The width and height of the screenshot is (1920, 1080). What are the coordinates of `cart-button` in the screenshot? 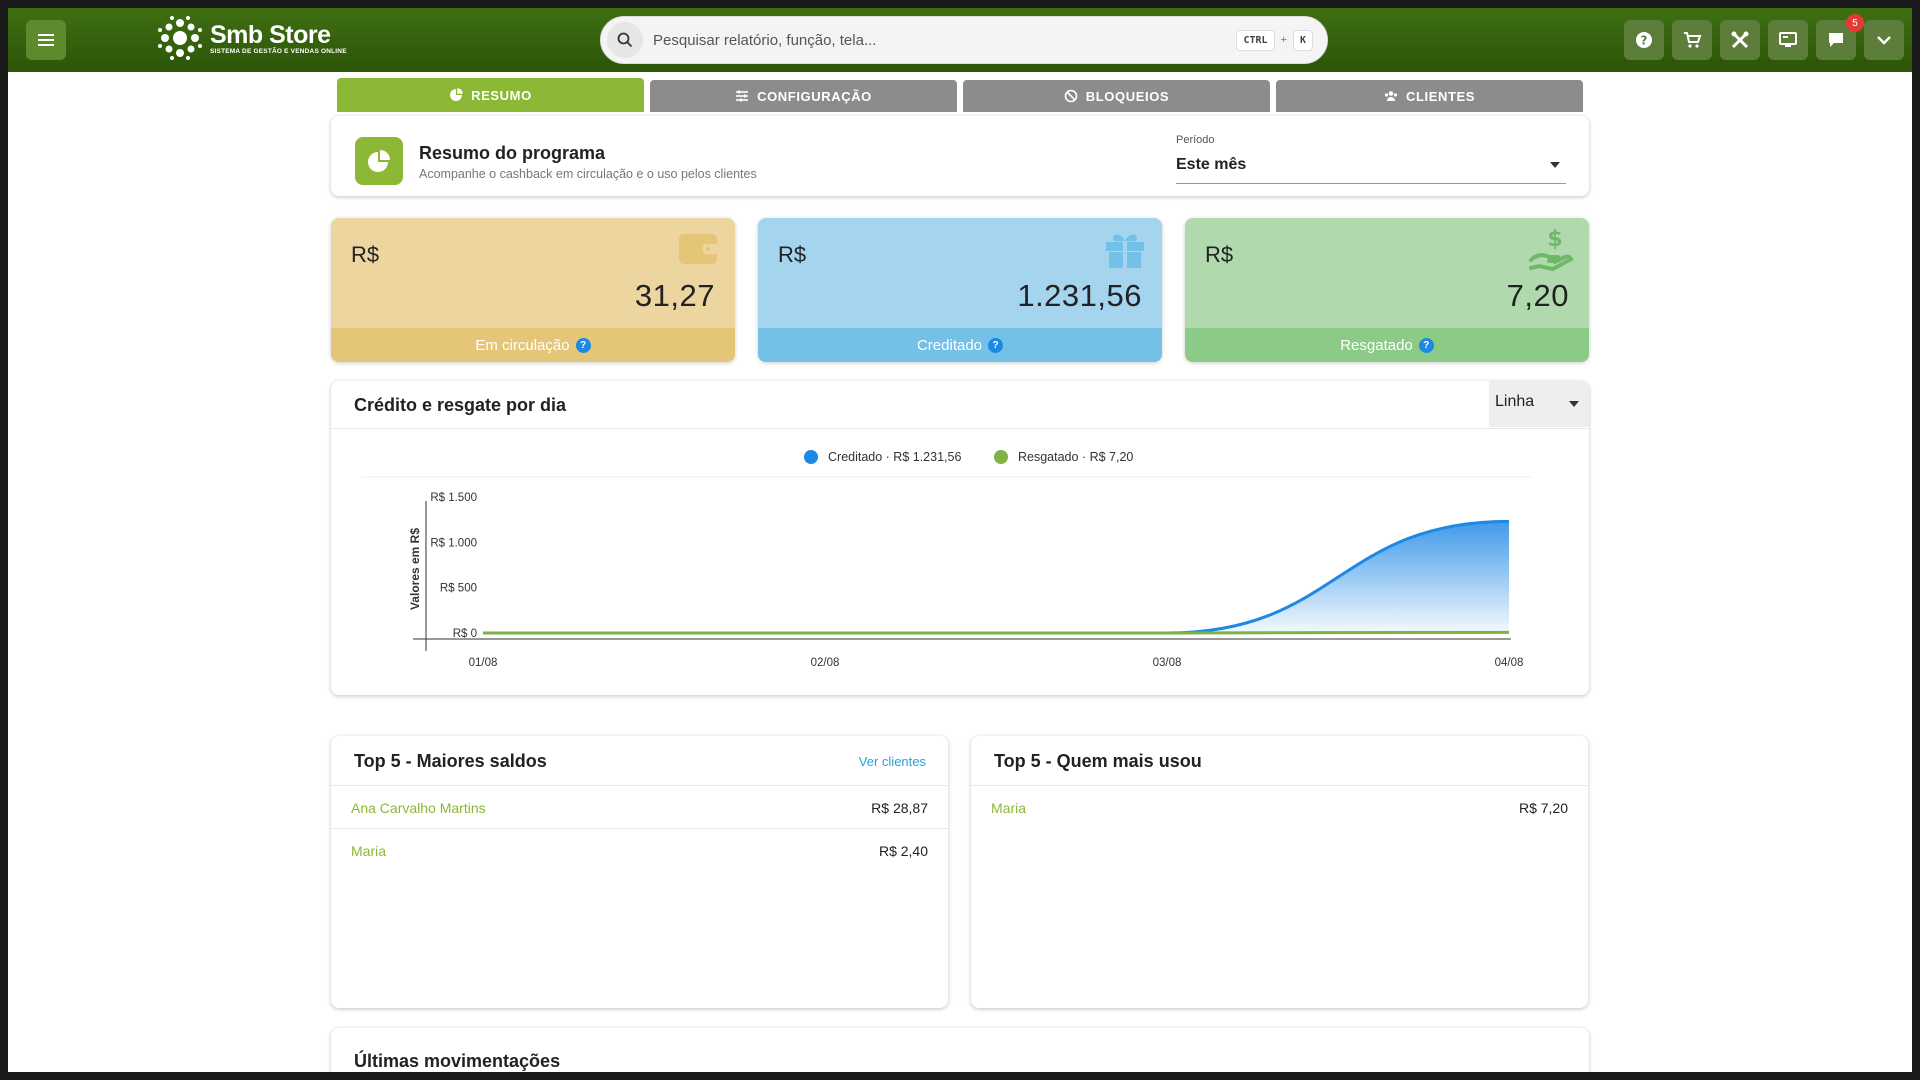 It's located at (1692, 40).